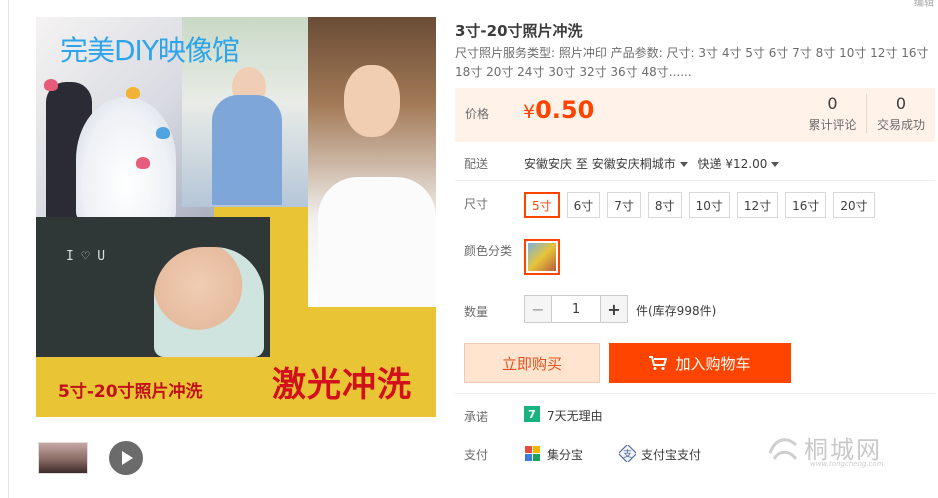  Describe the element at coordinates (476, 164) in the screenshot. I see `shipping-label: 配送` at that location.